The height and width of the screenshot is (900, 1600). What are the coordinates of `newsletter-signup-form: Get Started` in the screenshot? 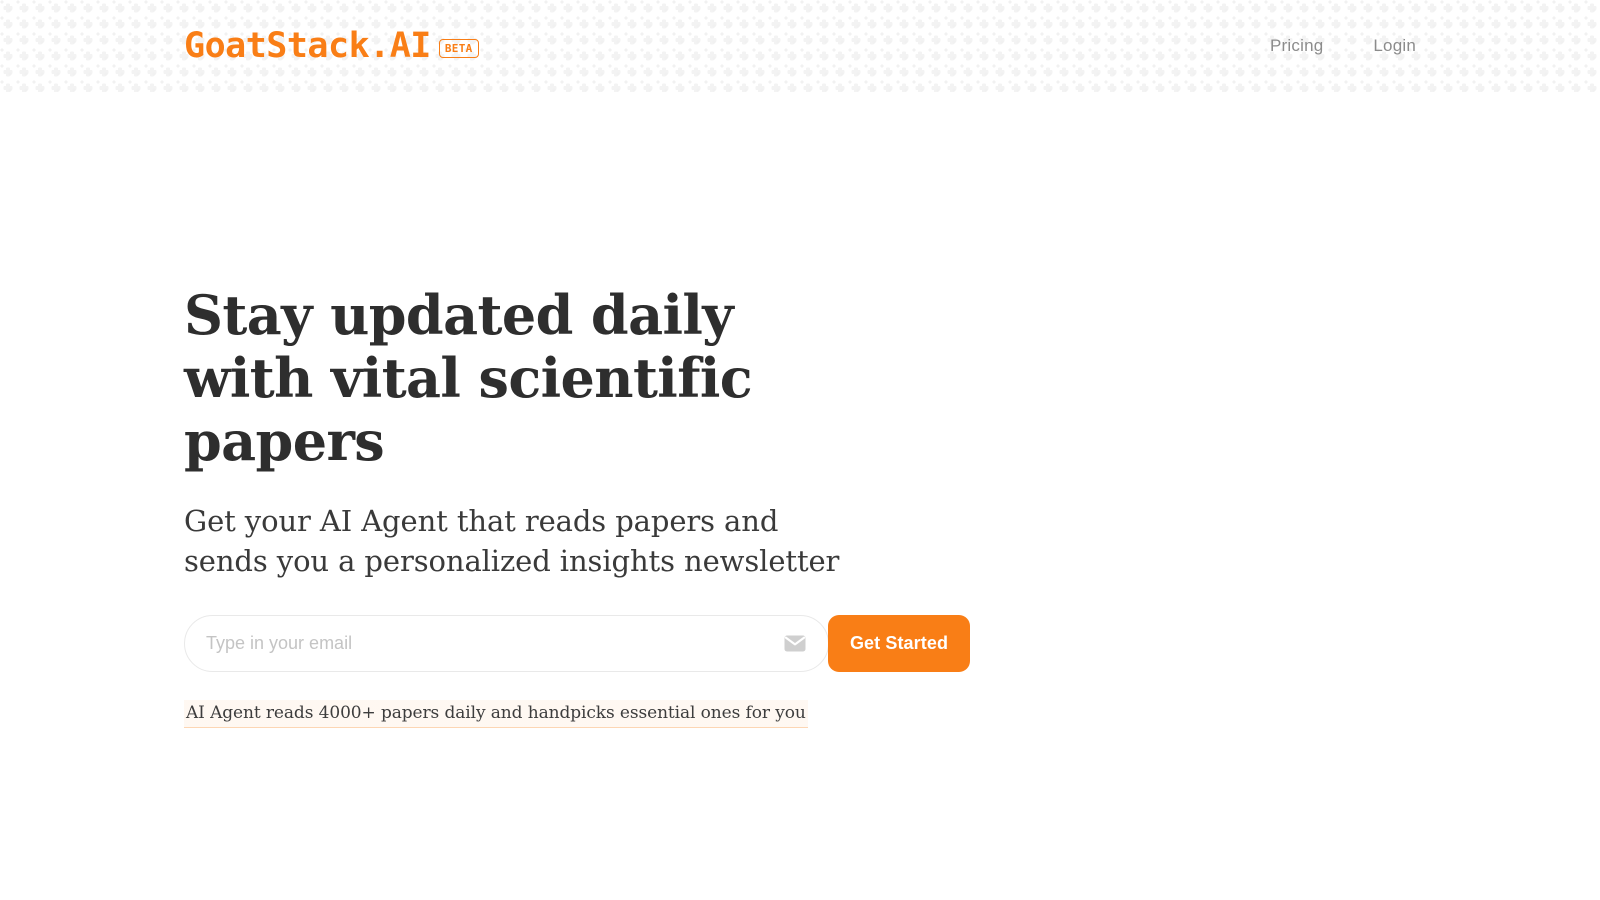 It's located at (577, 643).